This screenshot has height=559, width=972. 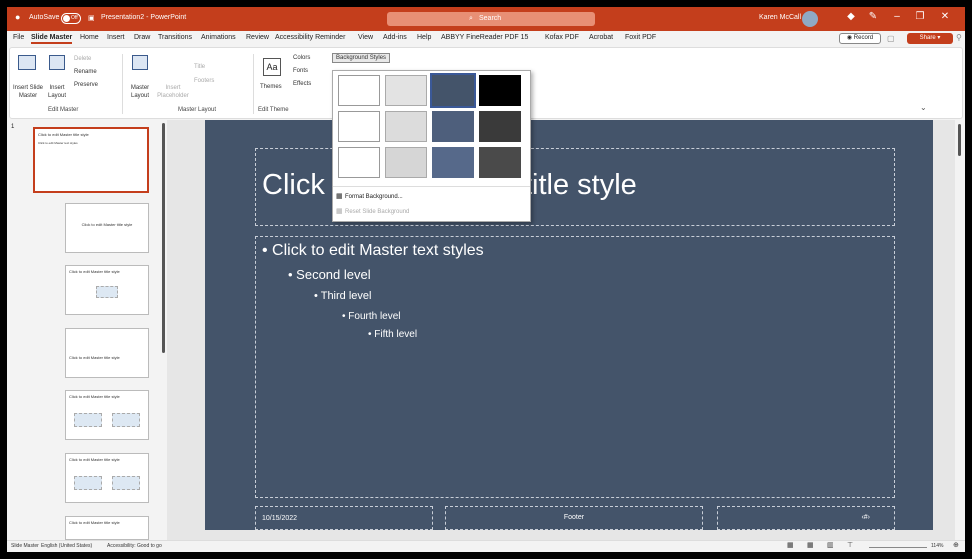 What do you see at coordinates (204, 81) in the screenshot?
I see `footers-checkbox: Footers` at bounding box center [204, 81].